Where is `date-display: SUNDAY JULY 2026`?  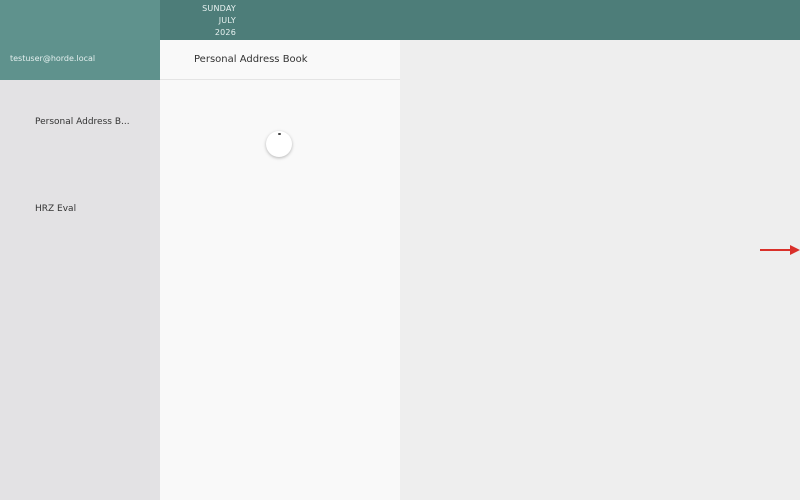 date-display: SUNDAY JULY 2026 is located at coordinates (213, 21).